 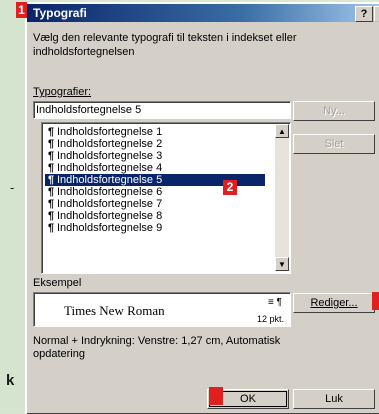 I want to click on styles-label-text: Typografier:, so click(x=62, y=92).